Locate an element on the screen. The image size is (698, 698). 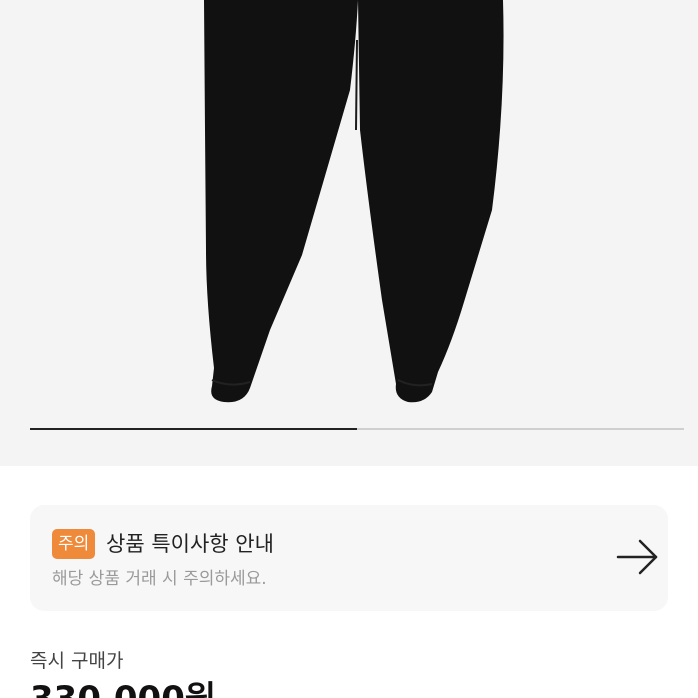
notice-card: 주의 상품 특이사항 안내 해당 상품 거래 시 주의하세요. is located at coordinates (349, 558).